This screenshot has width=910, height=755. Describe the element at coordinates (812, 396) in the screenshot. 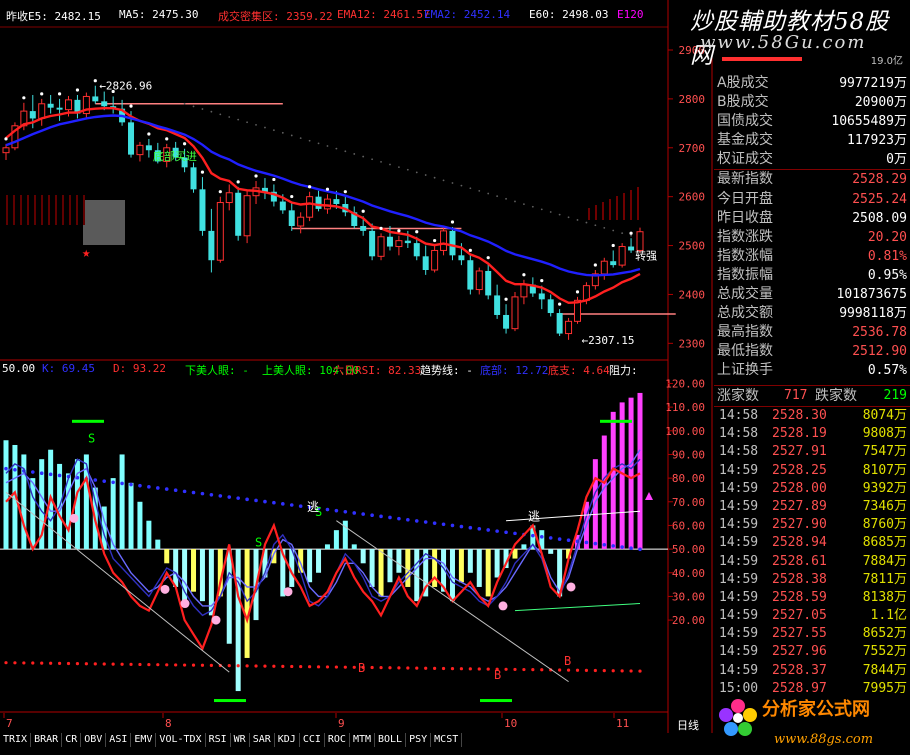

I see `advance-decline-row: 涨家数 717 跌家数 219` at that location.